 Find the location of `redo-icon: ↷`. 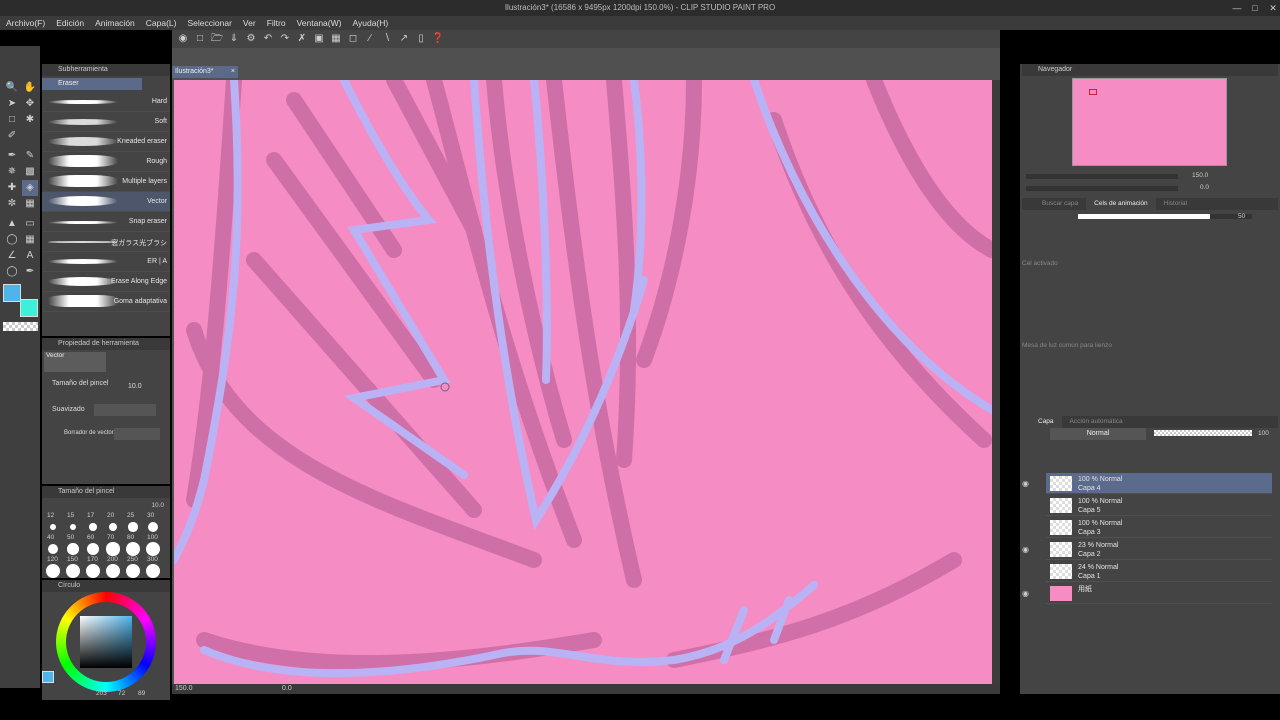

redo-icon: ↷ is located at coordinates (285, 39).